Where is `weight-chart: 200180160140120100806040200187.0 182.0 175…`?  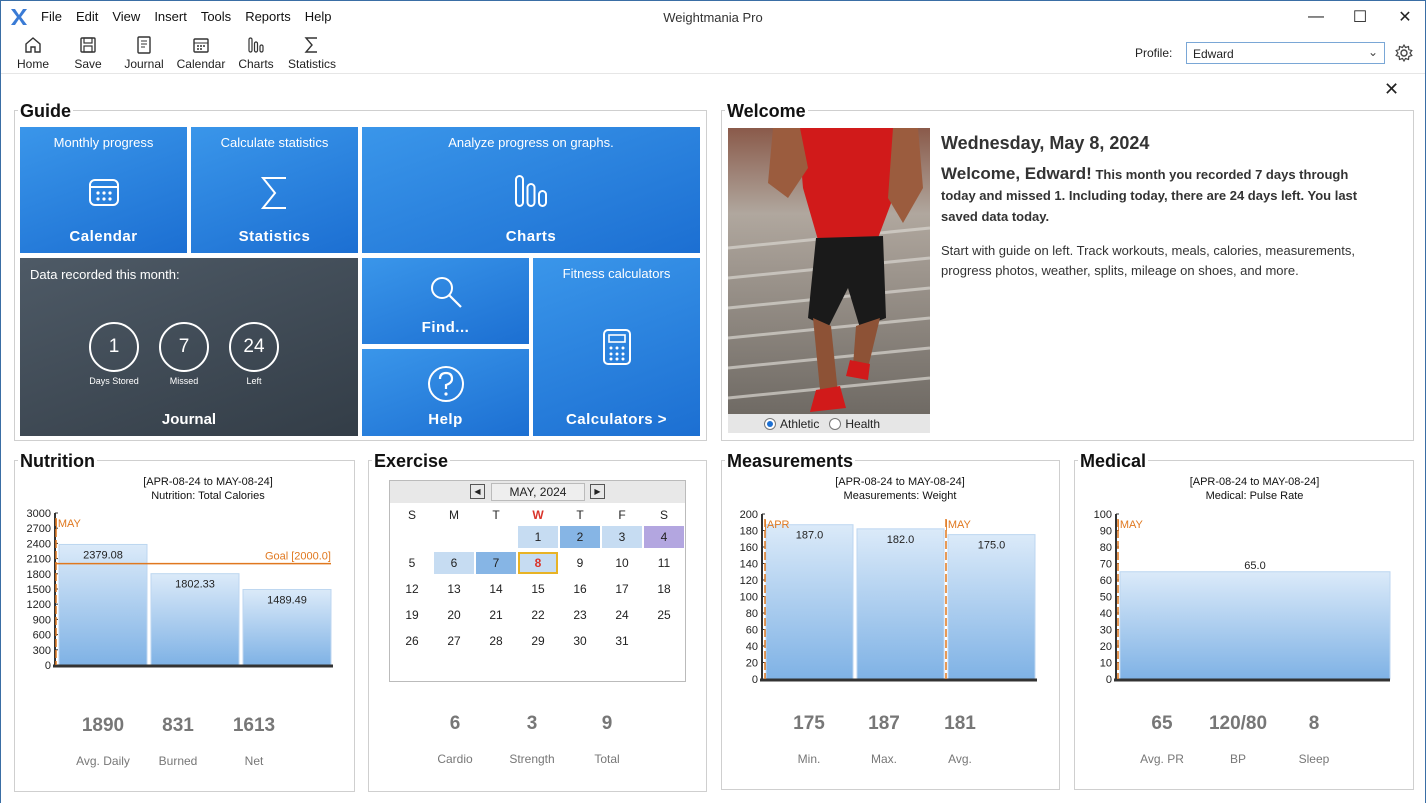 weight-chart: 200180160140120100806040200187.0 182.0 175… is located at coordinates (888, 597).